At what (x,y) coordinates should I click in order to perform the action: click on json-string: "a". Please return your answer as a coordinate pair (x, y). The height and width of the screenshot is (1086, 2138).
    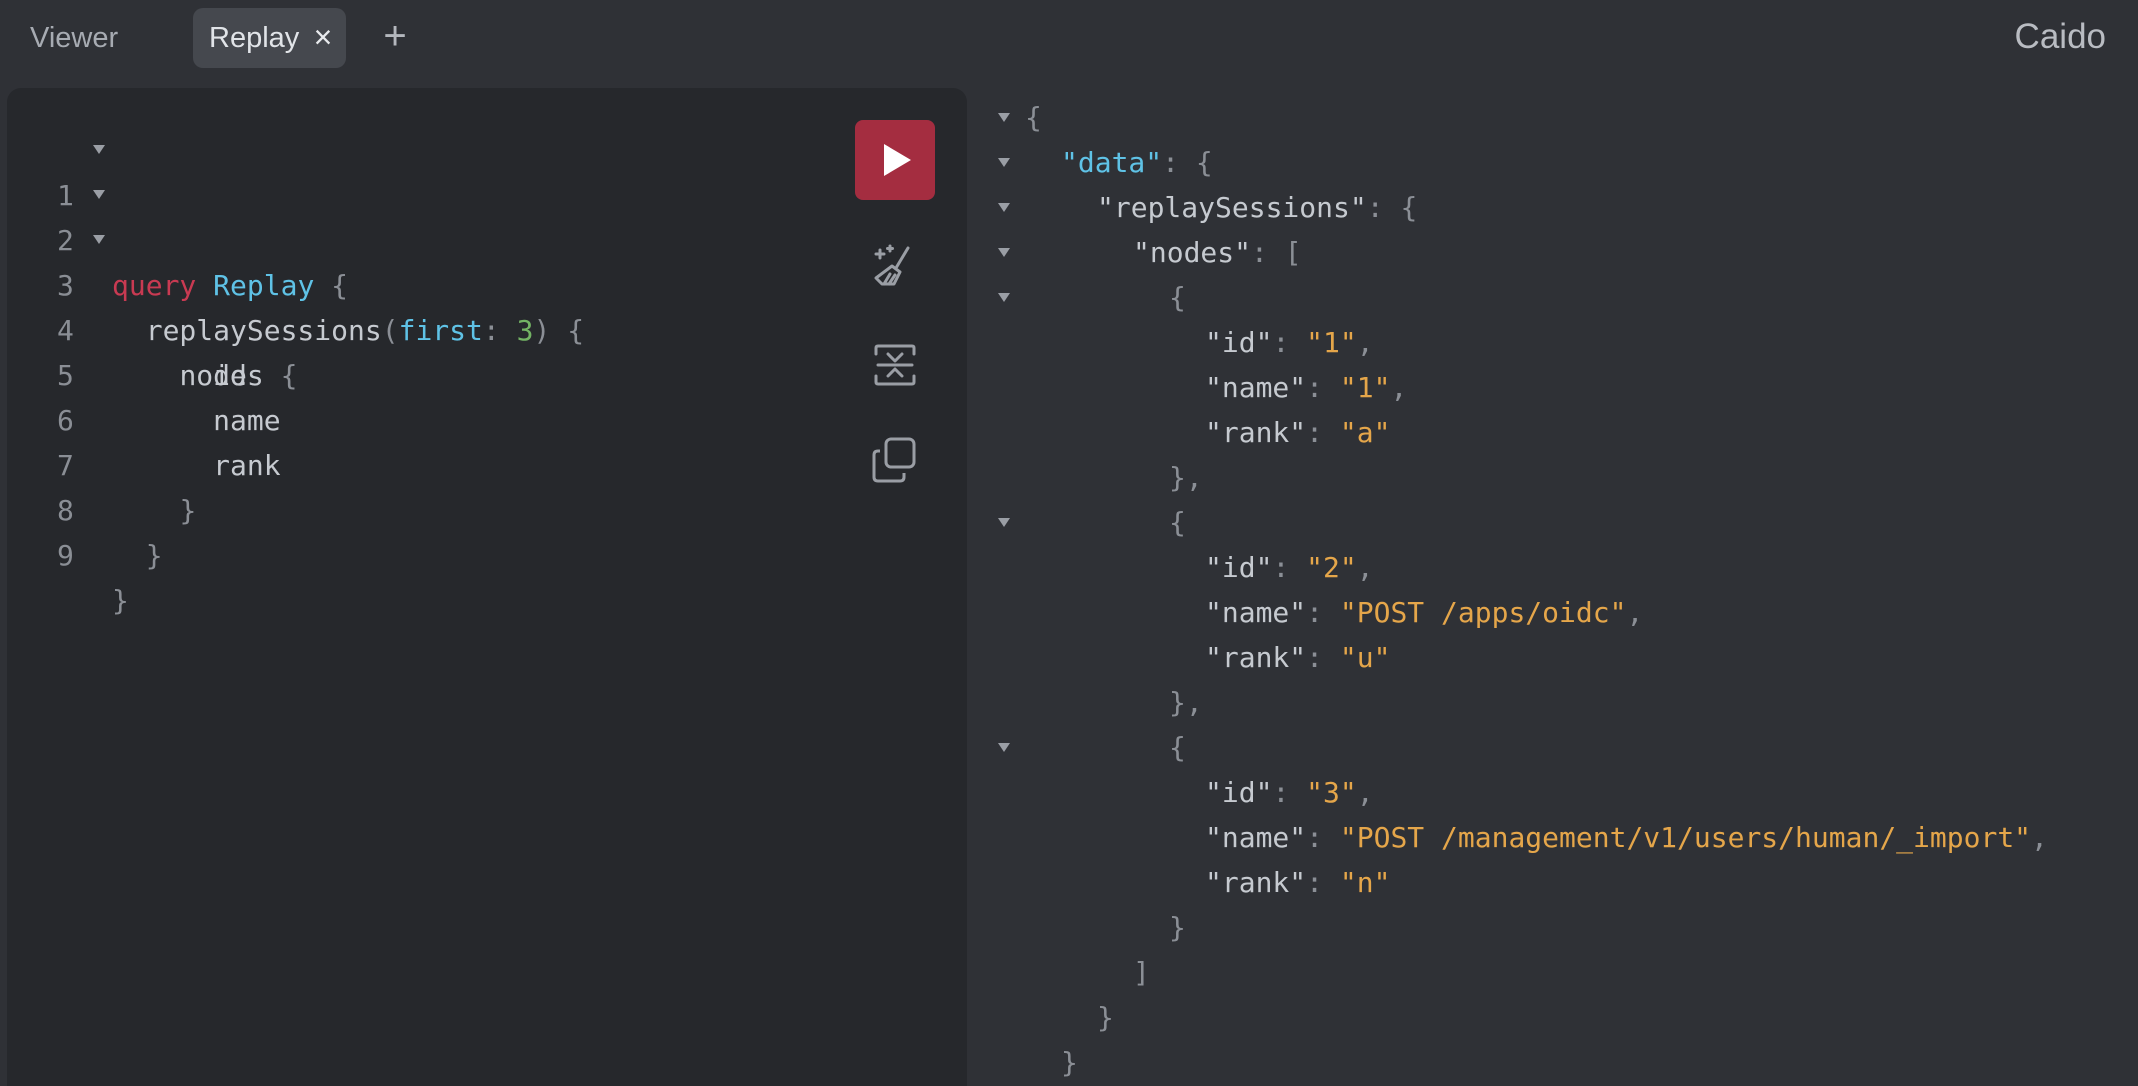
    Looking at the image, I should click on (1365, 432).